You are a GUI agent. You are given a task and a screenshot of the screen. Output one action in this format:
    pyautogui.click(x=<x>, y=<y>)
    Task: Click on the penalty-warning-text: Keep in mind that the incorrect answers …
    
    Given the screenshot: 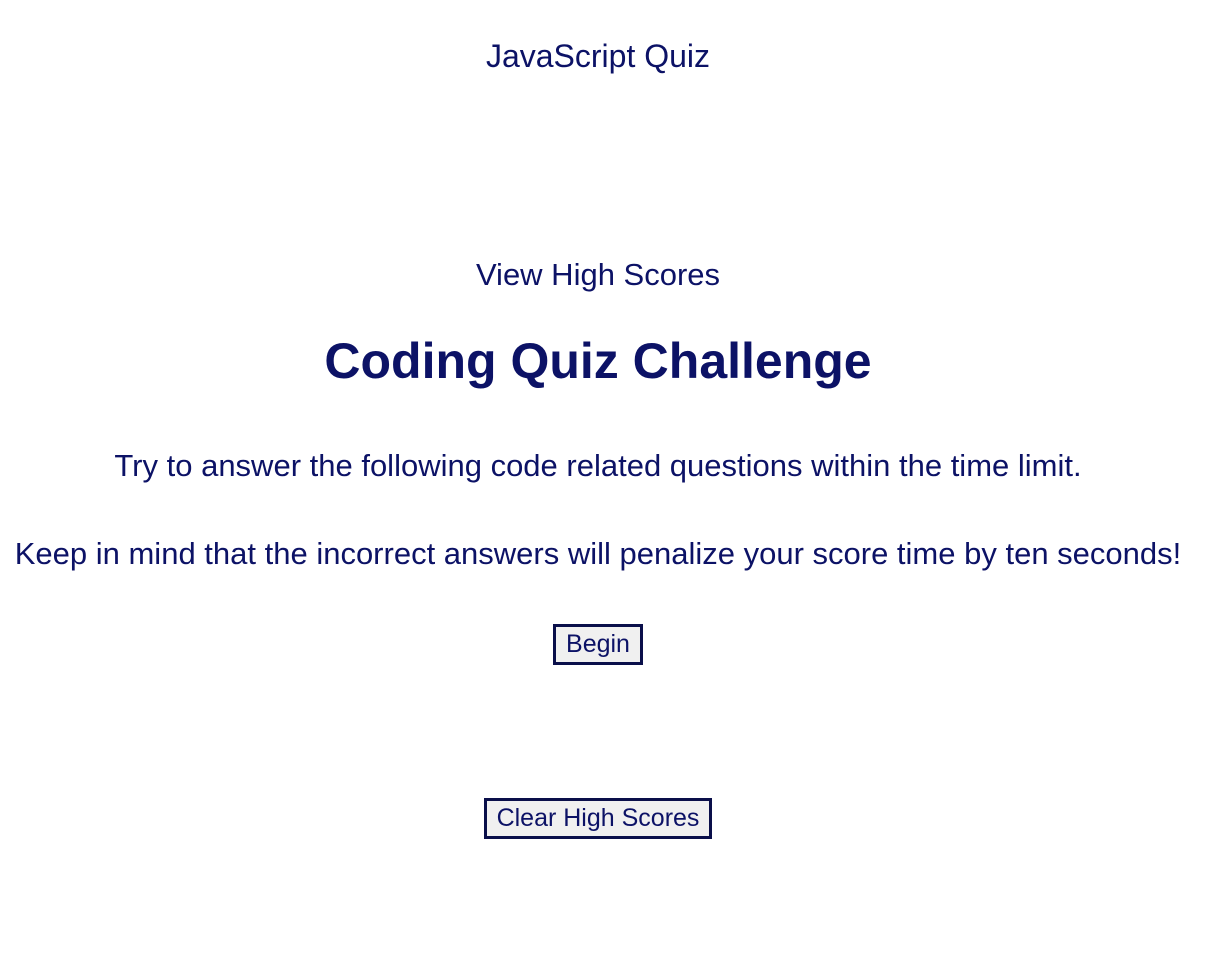 What is the action you would take?
    pyautogui.click(x=598, y=553)
    